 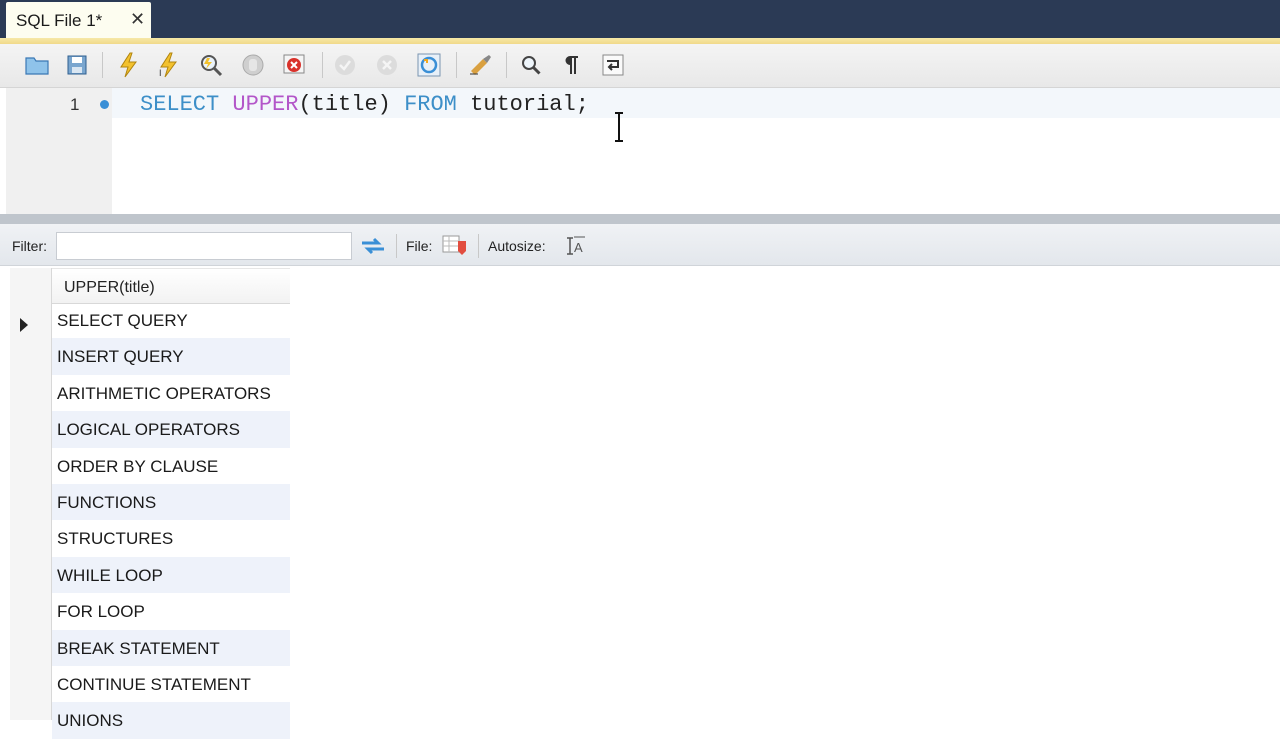 I want to click on text-cursor-icon, so click(x=619, y=127).